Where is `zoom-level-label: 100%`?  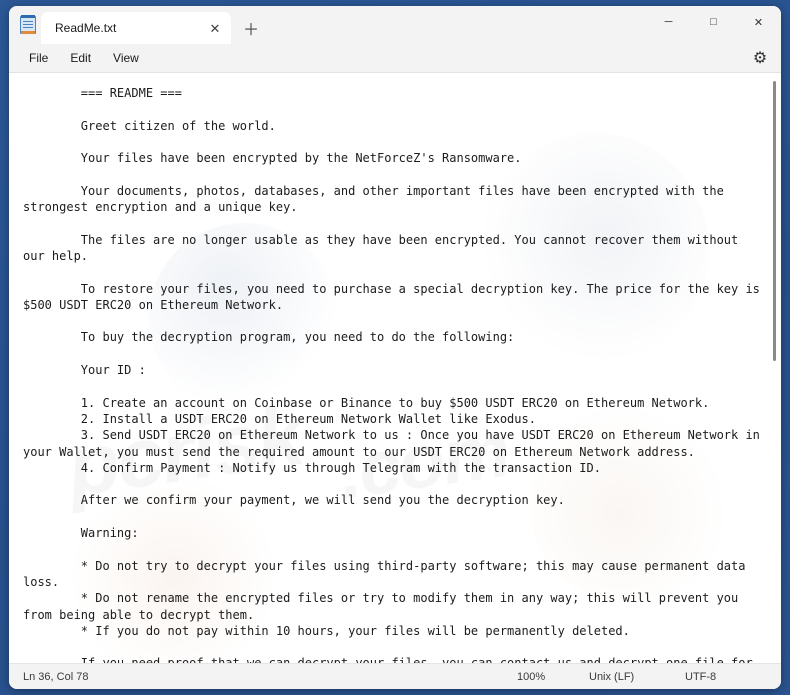
zoom-level-label: 100% is located at coordinates (553, 677).